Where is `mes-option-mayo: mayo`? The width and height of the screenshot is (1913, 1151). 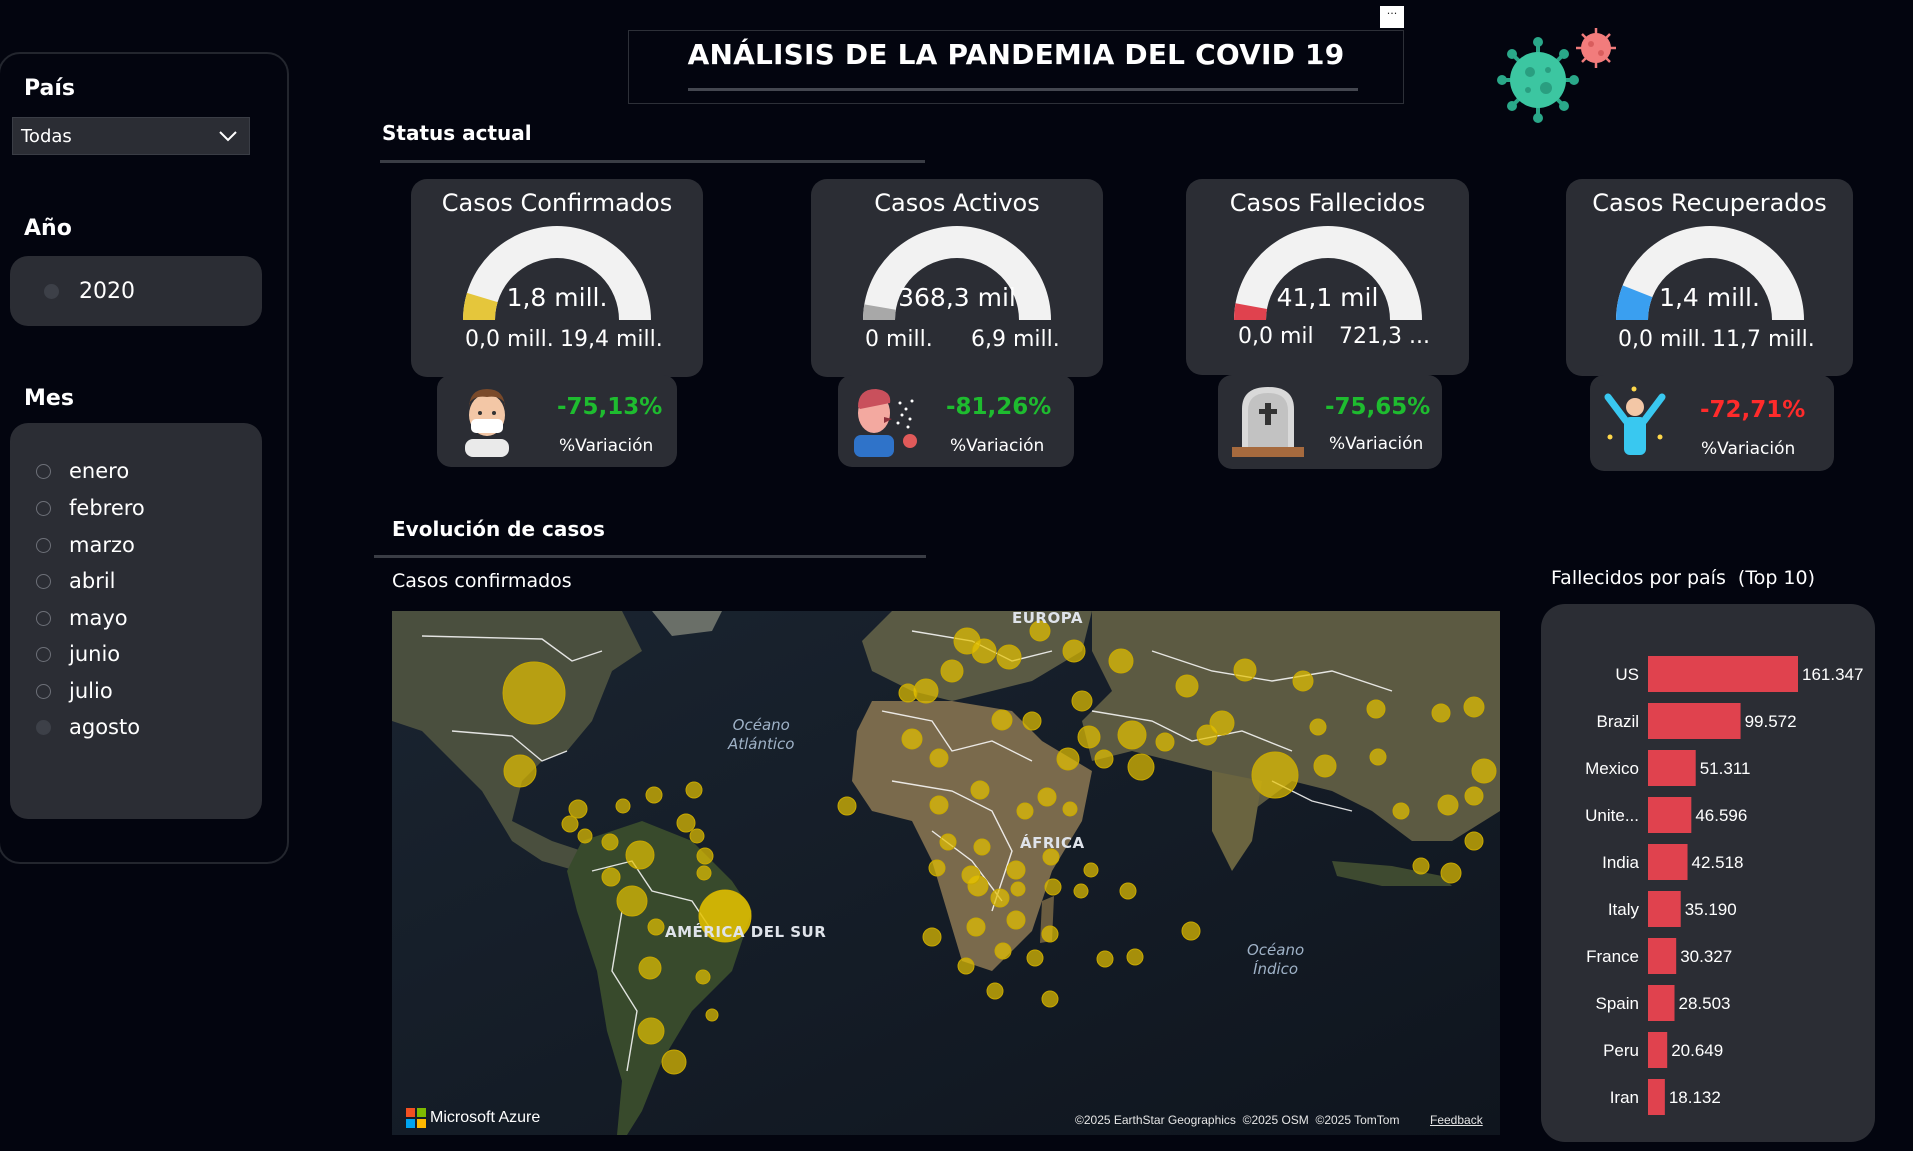
mes-option-mayo: mayo is located at coordinates (82, 618).